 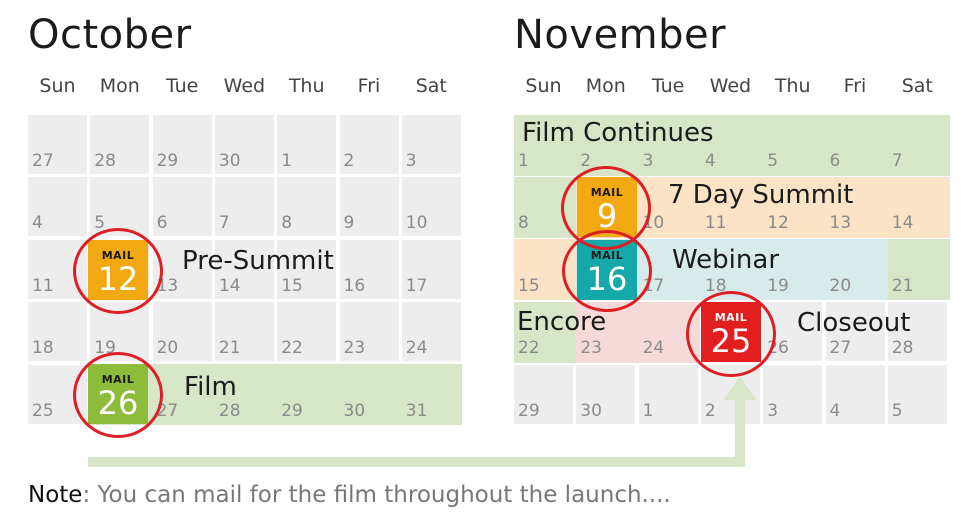 I want to click on note-prefix: Note, so click(x=55, y=495).